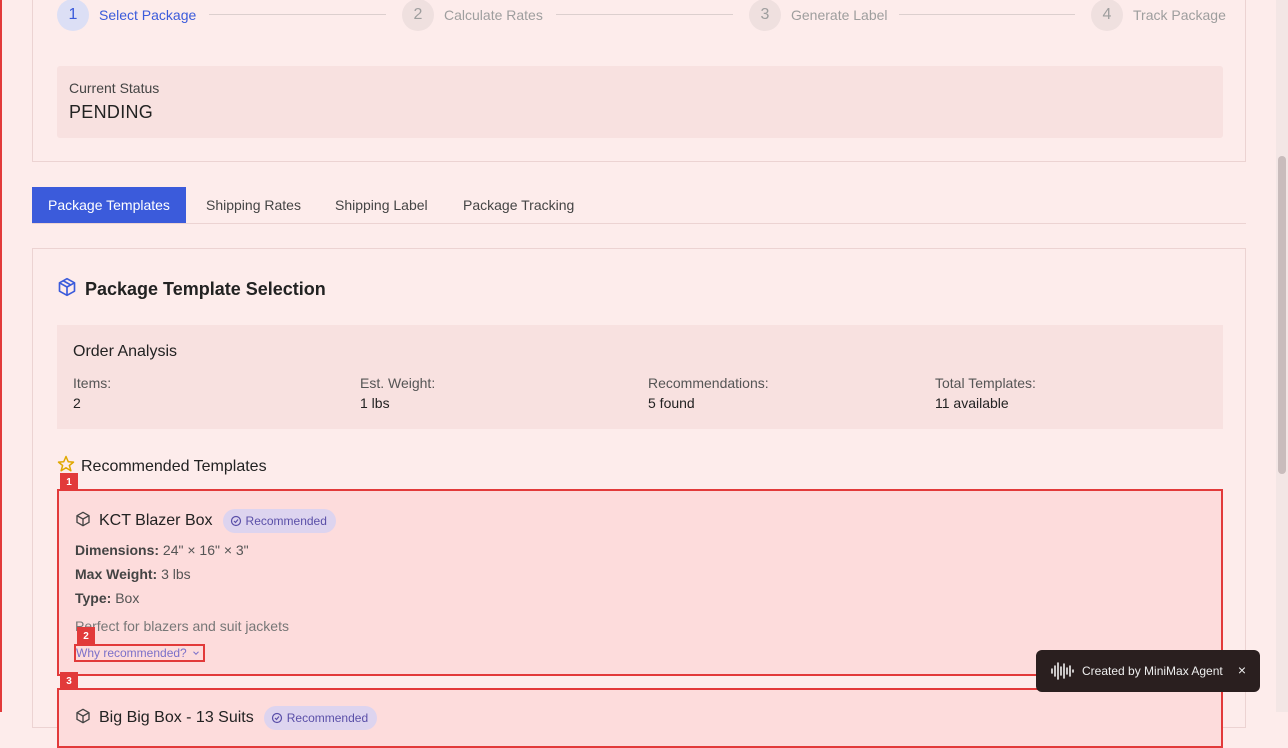  What do you see at coordinates (1, 356) in the screenshot?
I see `page-frame-border` at bounding box center [1, 356].